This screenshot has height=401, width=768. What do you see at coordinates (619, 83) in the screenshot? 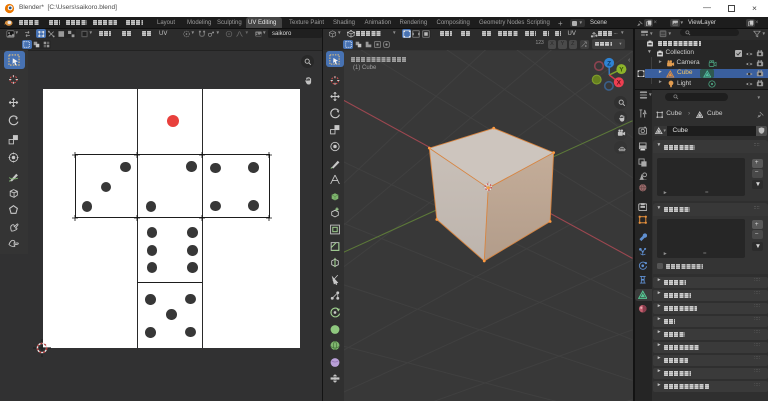
I see `svg-text: X` at bounding box center [619, 83].